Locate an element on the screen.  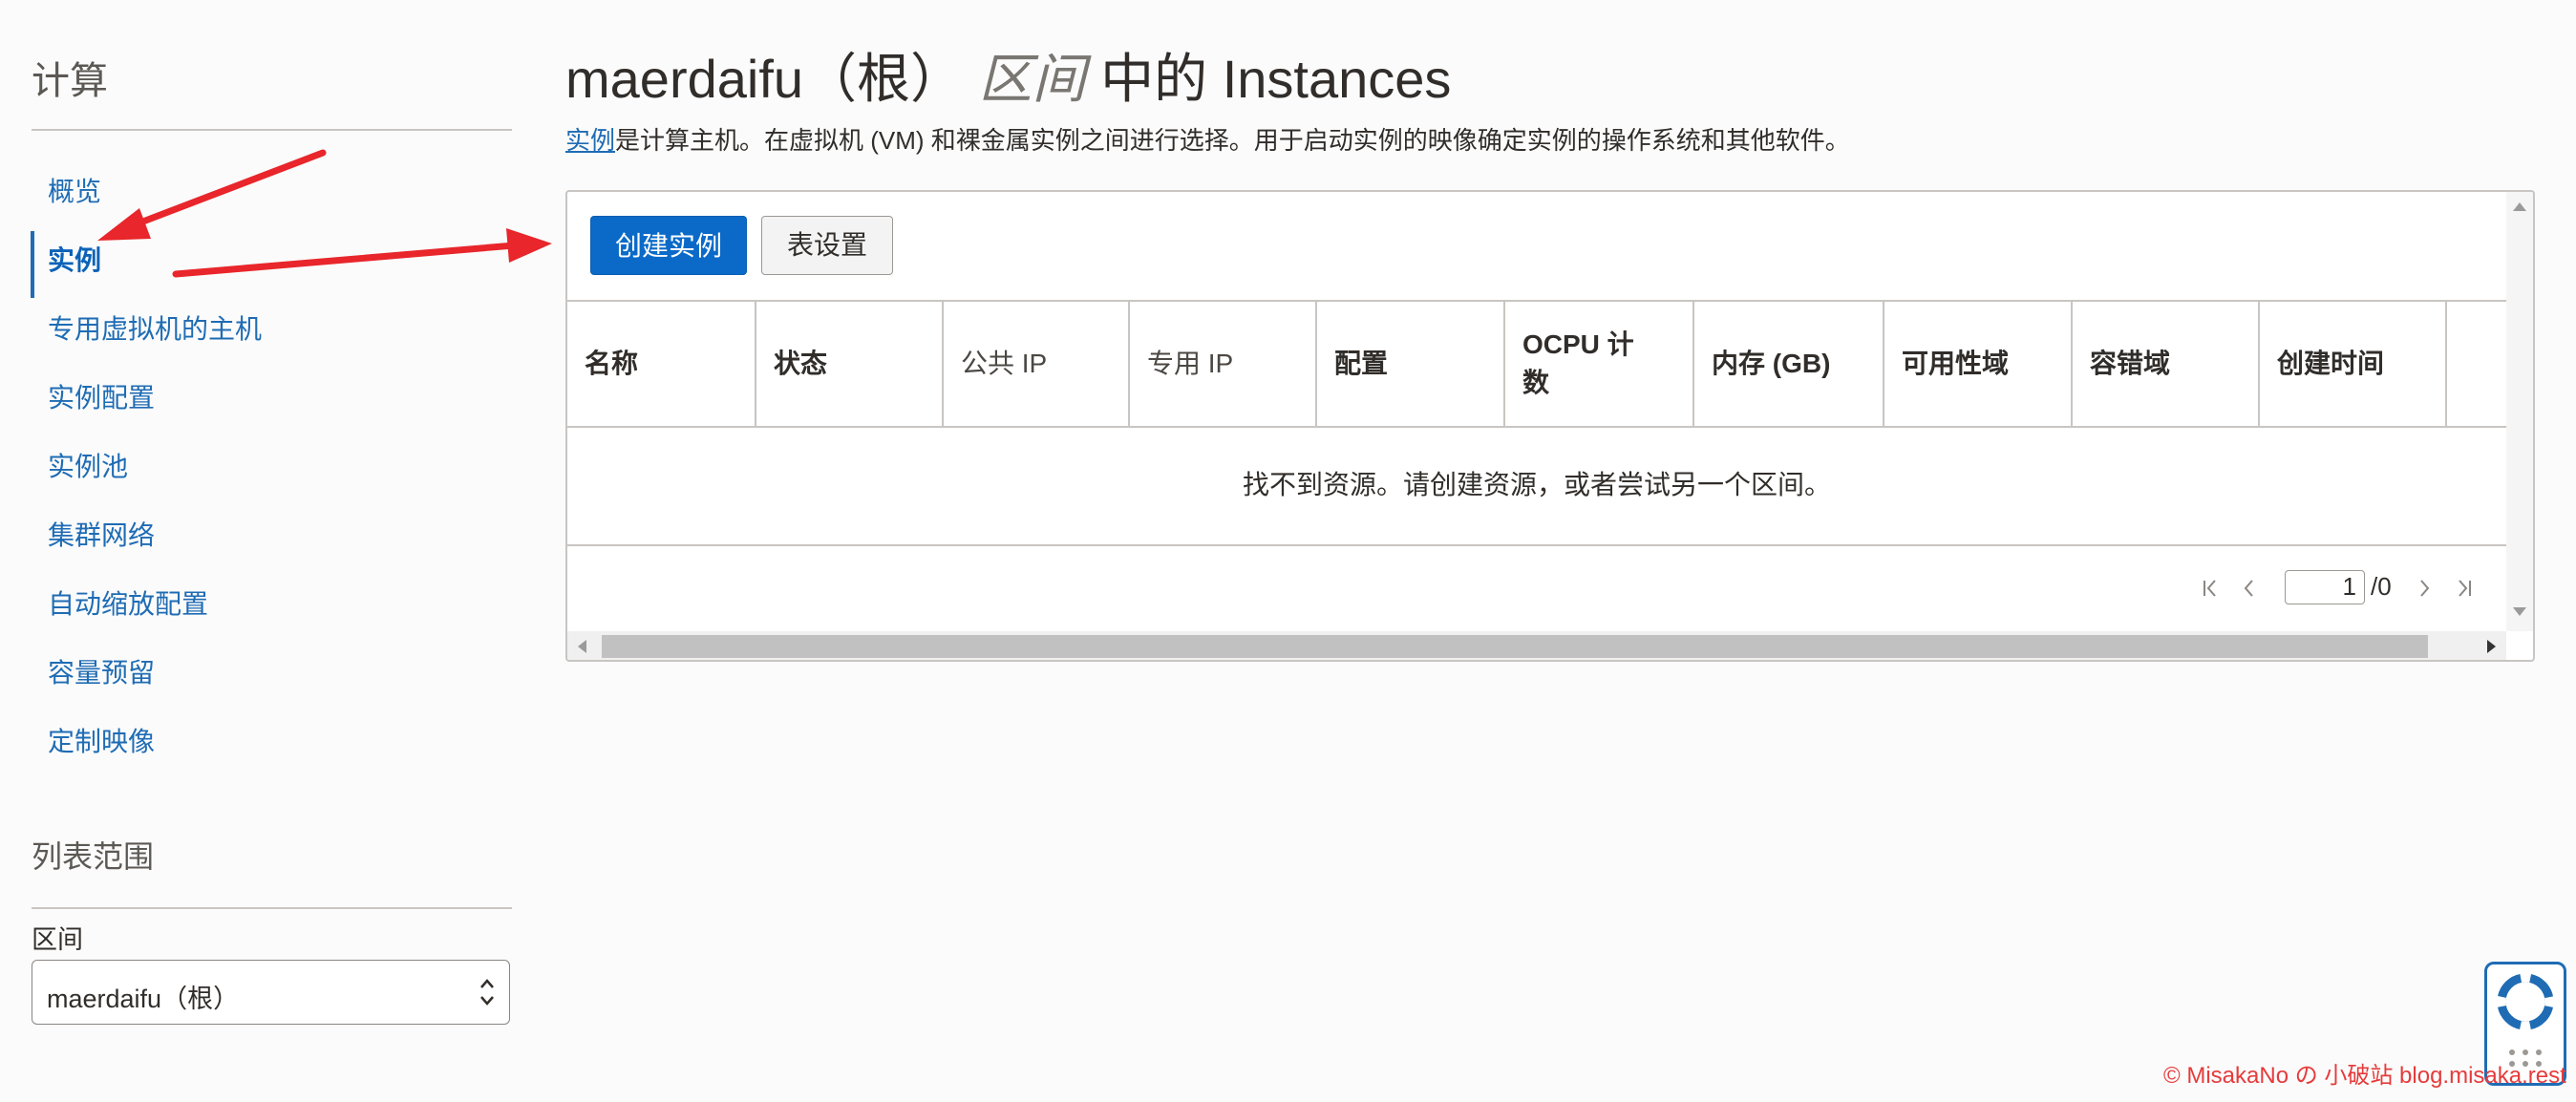
sidebar-item-instance-pools: 实例池 is located at coordinates (272, 472).